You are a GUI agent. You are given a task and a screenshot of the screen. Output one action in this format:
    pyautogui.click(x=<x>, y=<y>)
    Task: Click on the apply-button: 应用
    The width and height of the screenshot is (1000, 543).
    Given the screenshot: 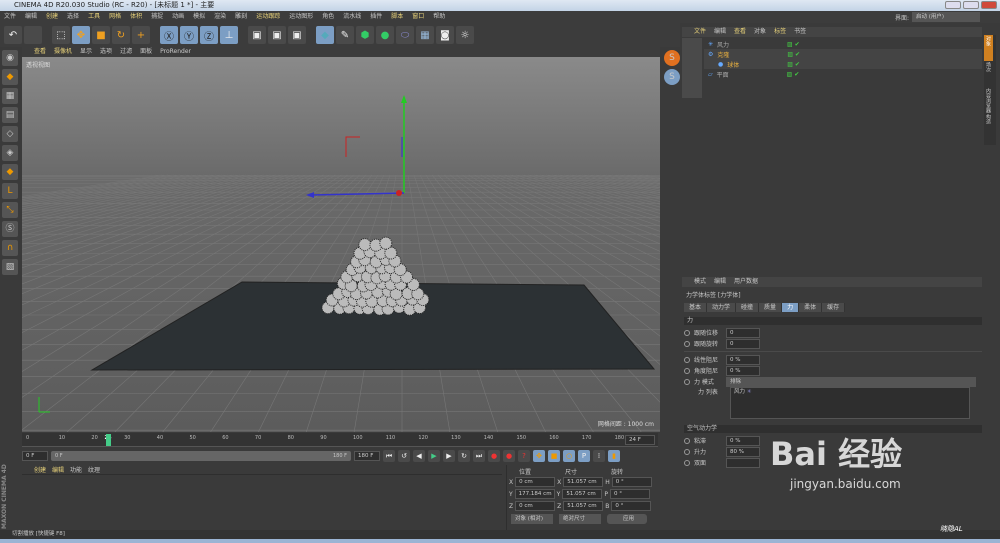 What is the action you would take?
    pyautogui.click(x=627, y=519)
    